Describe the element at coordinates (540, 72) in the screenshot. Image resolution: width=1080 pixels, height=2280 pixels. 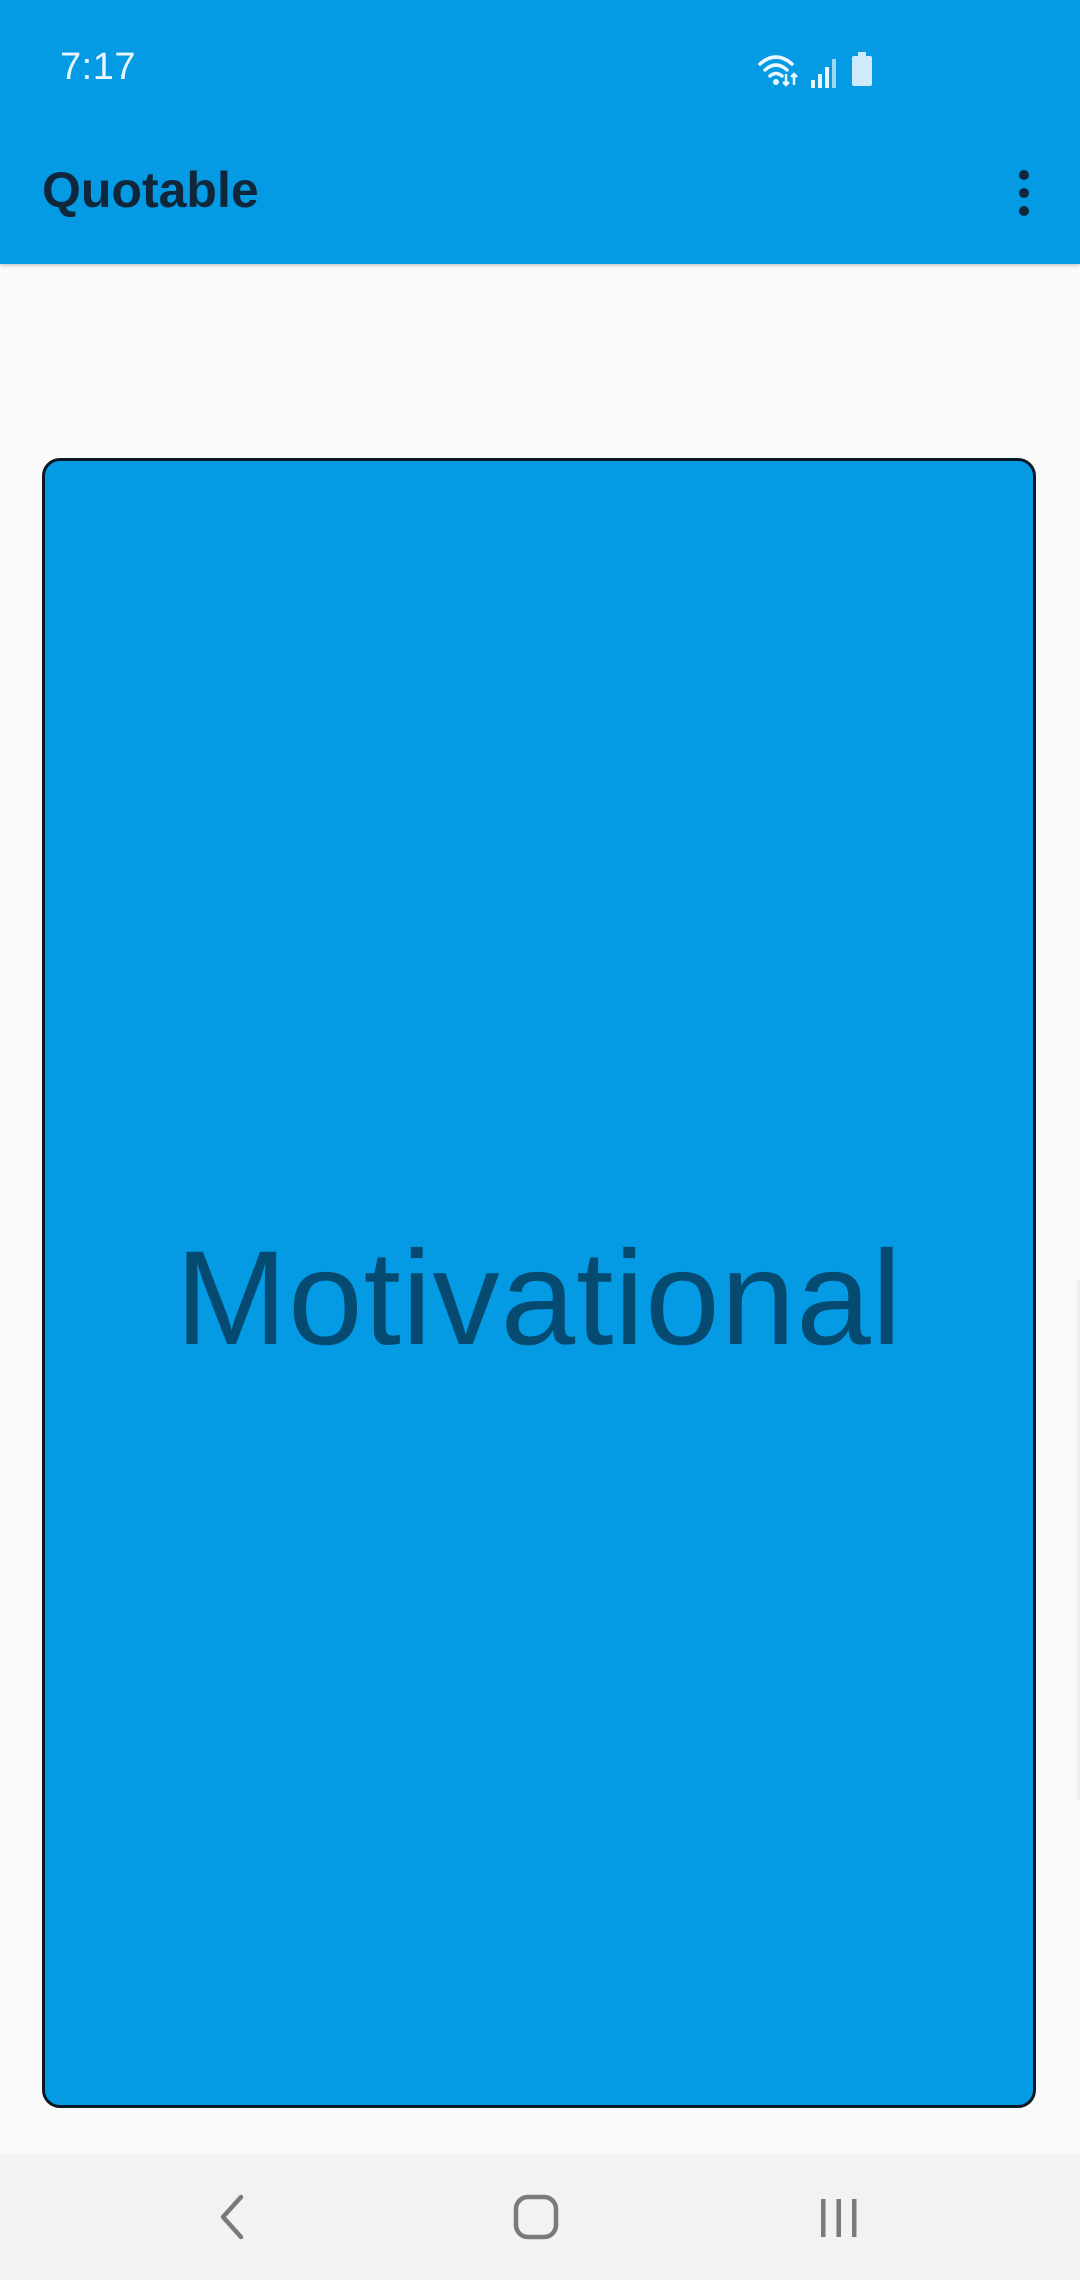
I see `status-bar: 7:17` at that location.